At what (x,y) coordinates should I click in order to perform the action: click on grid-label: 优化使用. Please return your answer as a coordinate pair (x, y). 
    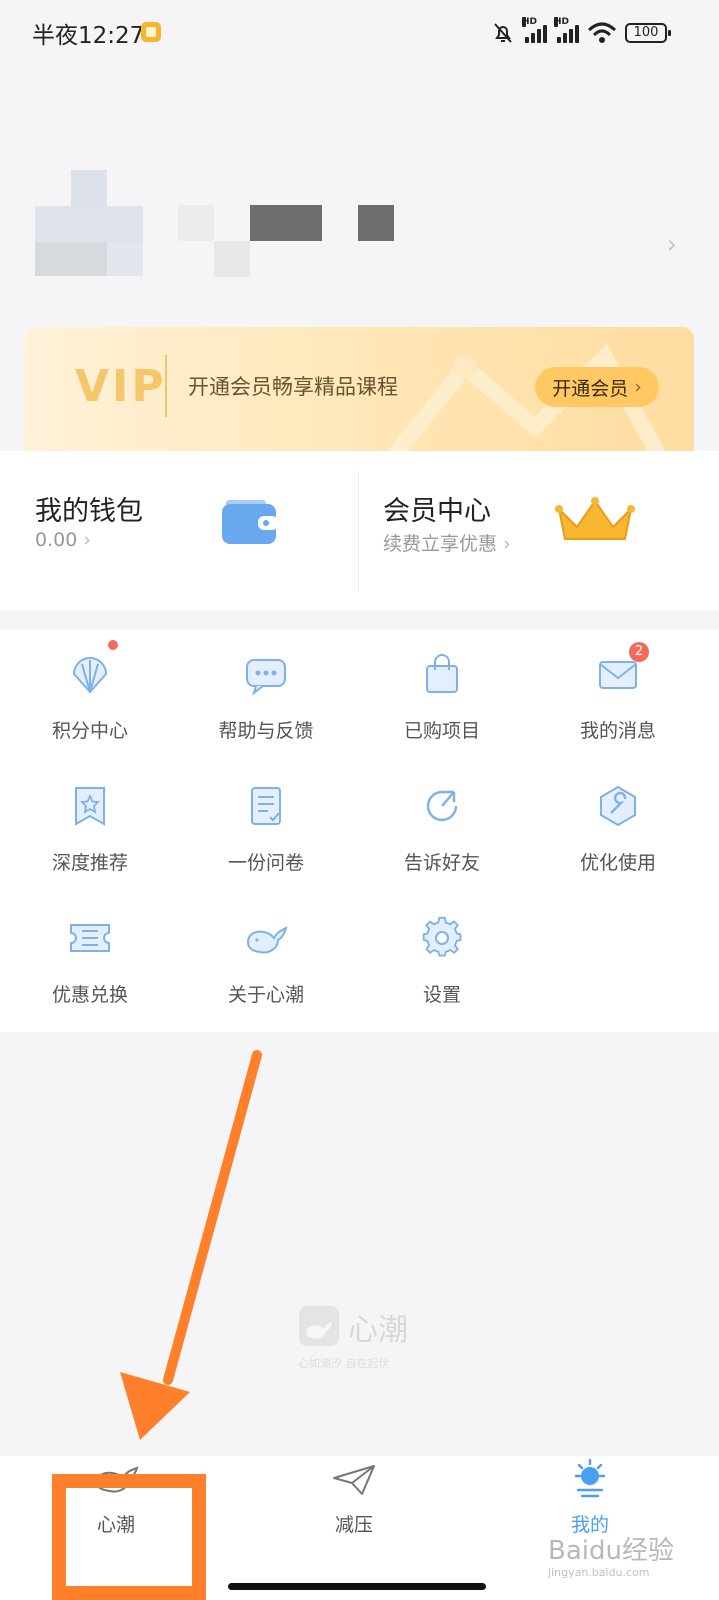
    Looking at the image, I should click on (617, 863).